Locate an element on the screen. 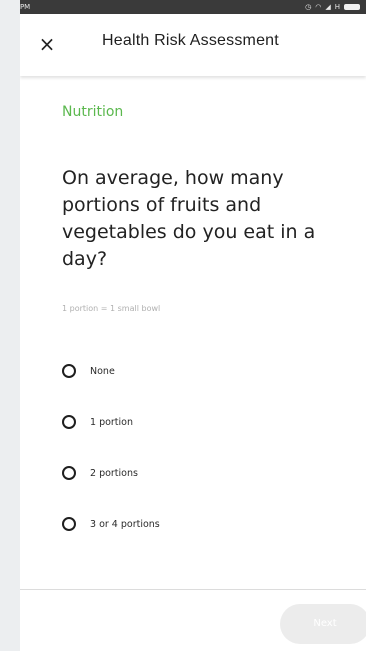 This screenshot has height=651, width=366. next-button: Next is located at coordinates (323, 624).